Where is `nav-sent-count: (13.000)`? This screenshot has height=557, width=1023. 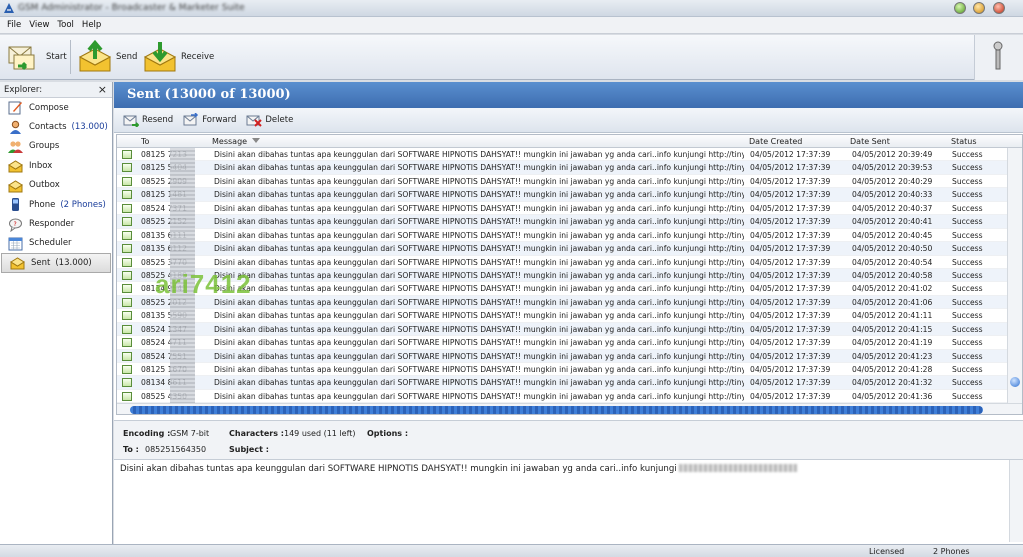 nav-sent-count: (13.000) is located at coordinates (73, 262).